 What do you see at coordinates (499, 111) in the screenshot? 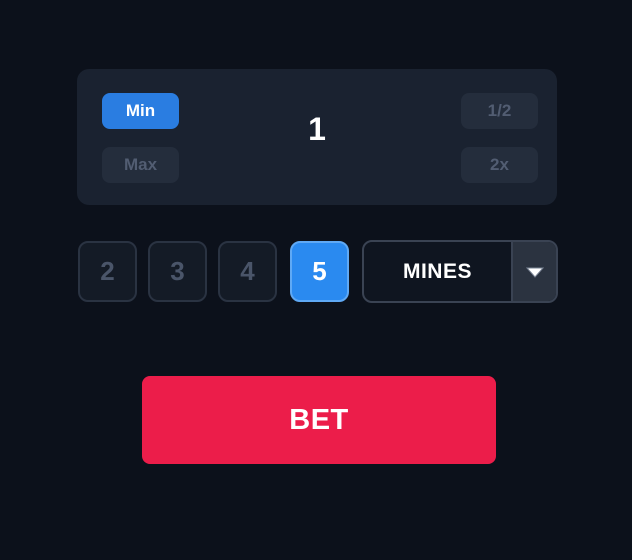
I see `half-bet-button: 1/2` at bounding box center [499, 111].